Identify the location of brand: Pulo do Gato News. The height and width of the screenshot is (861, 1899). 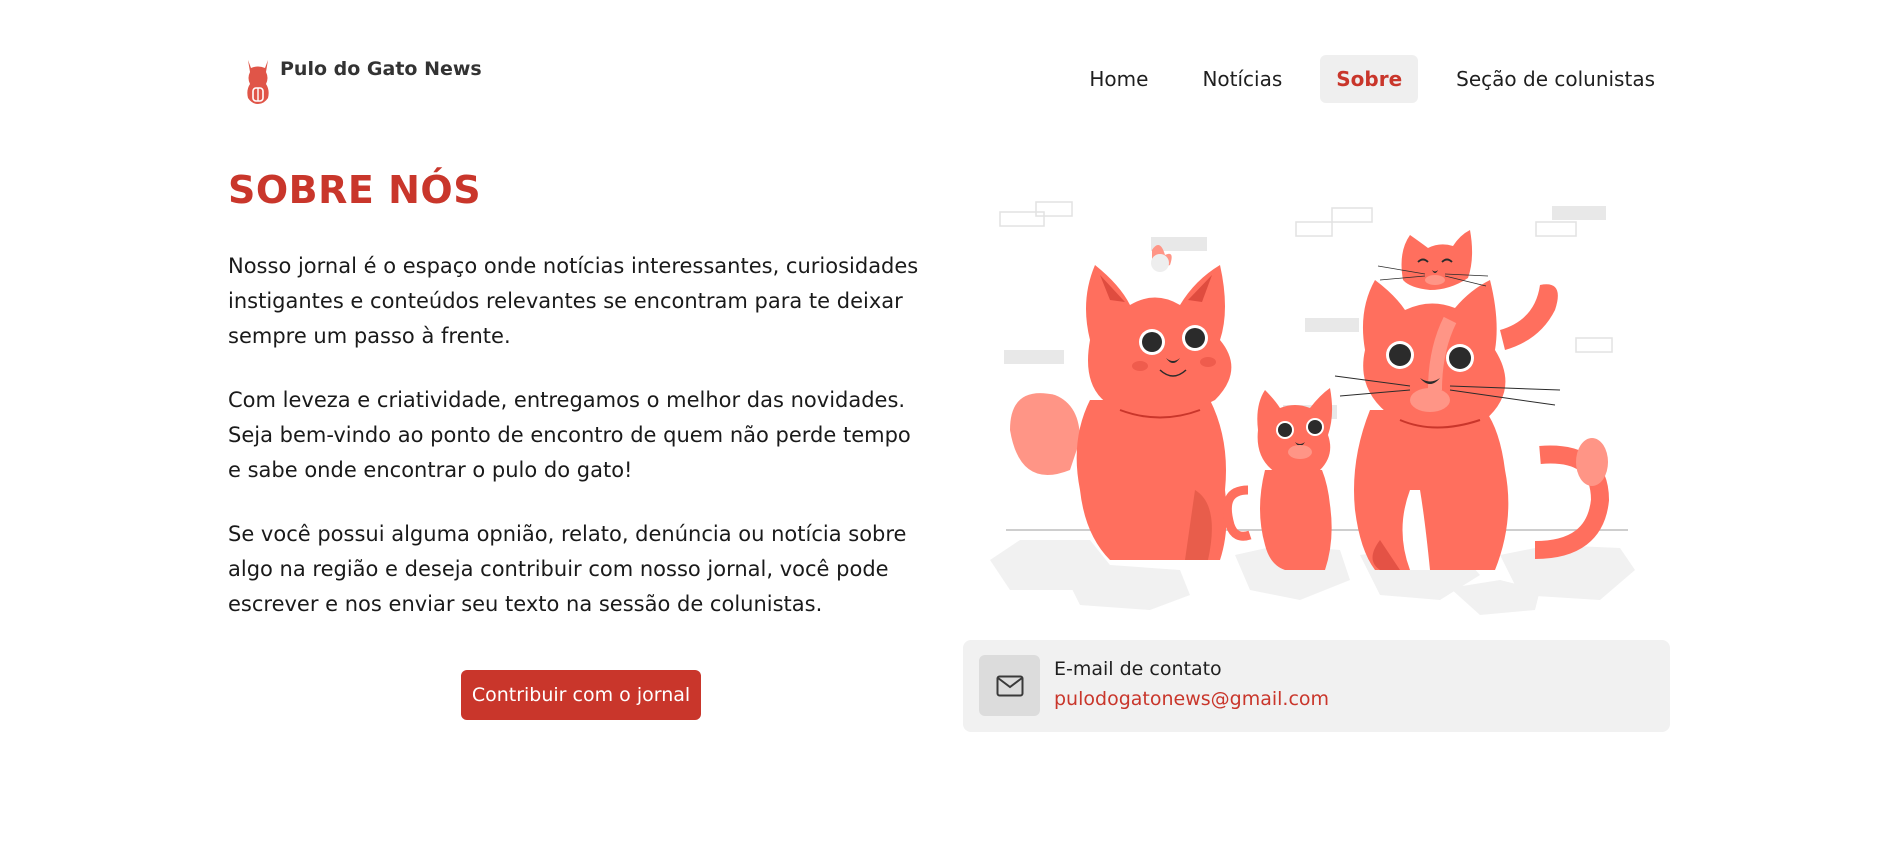
(363, 79).